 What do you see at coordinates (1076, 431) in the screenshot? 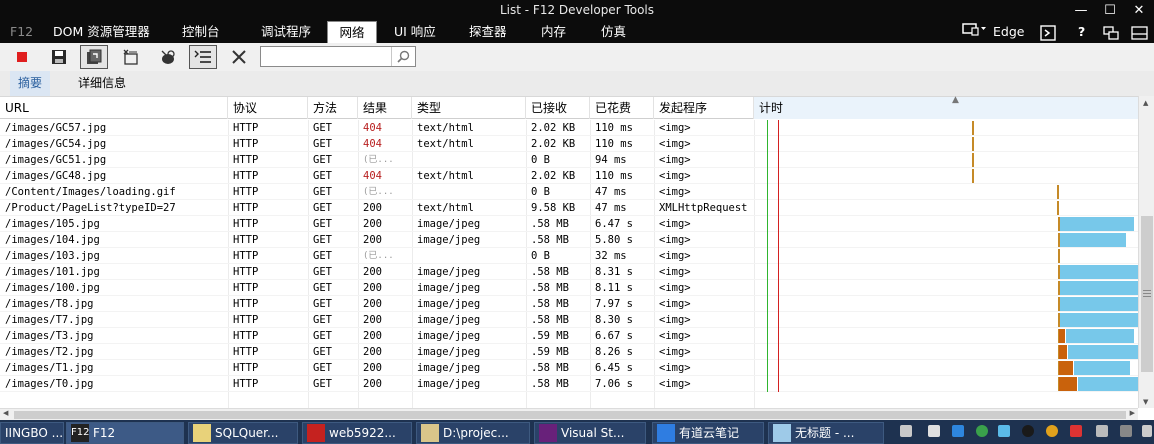
I see `volume-muted-icon` at bounding box center [1076, 431].